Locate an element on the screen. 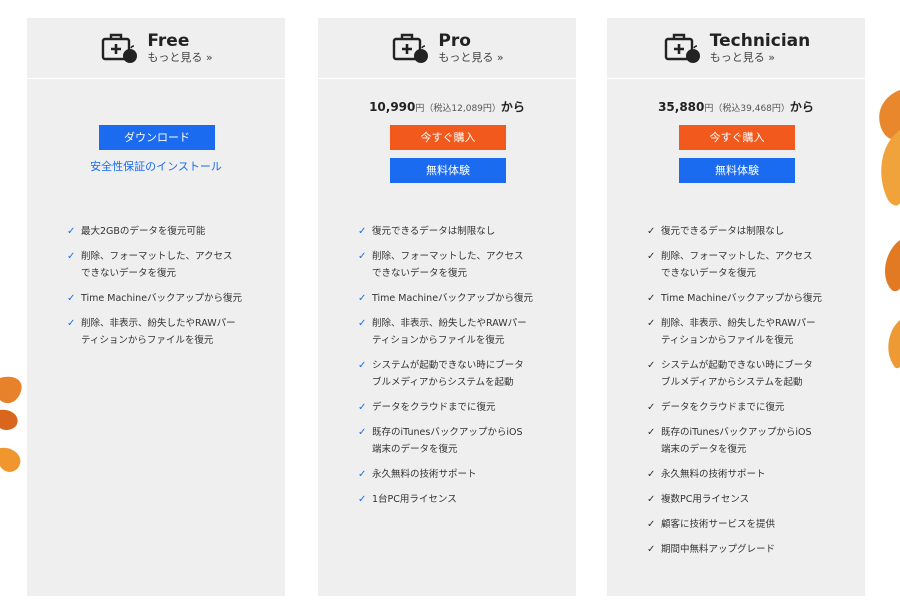  plan-header: Pro もっと見る » is located at coordinates (447, 48).